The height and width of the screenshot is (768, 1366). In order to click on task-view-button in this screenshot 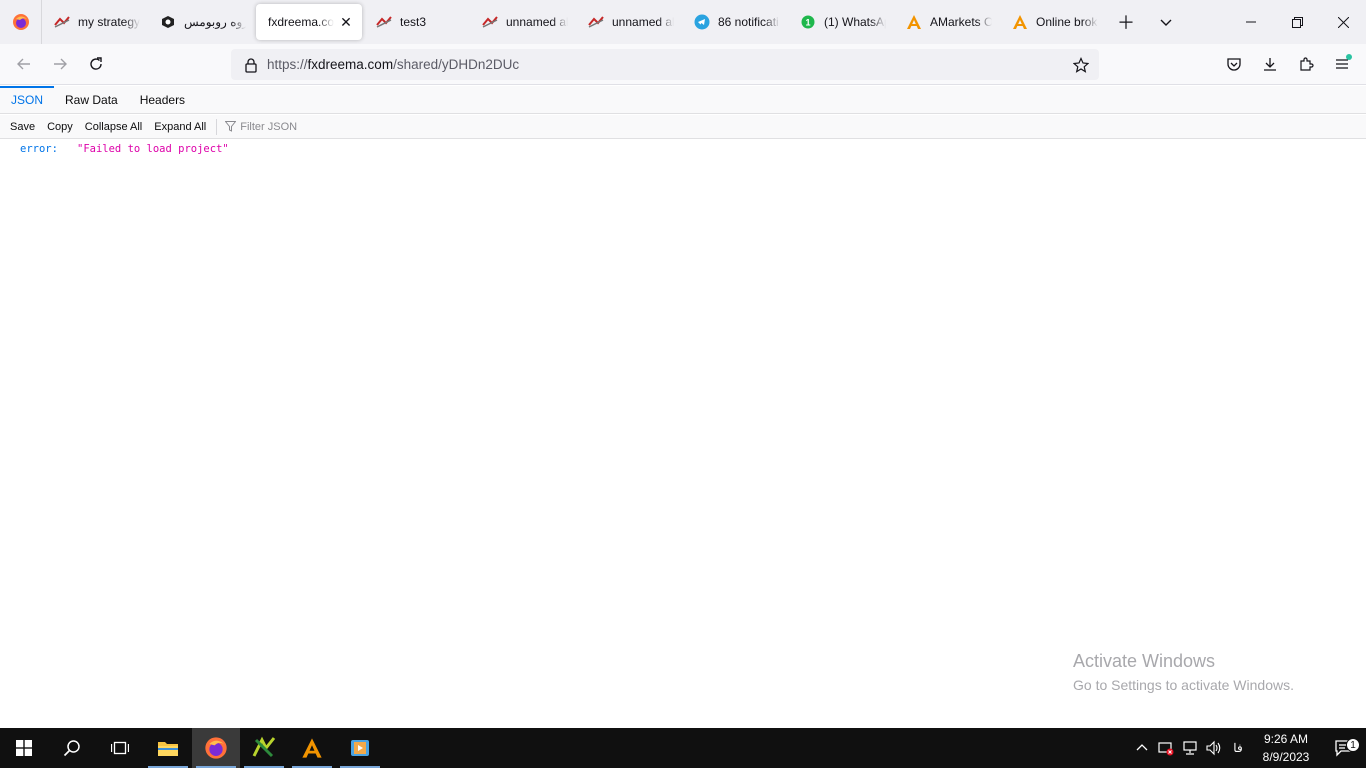, I will do `click(120, 748)`.